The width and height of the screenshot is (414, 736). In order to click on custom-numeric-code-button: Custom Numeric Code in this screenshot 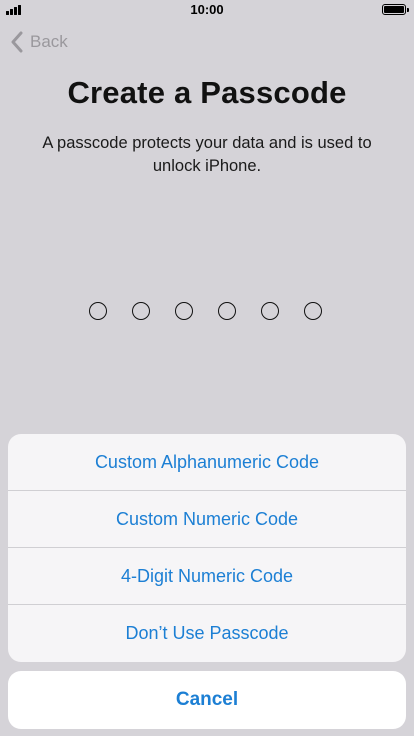, I will do `click(207, 519)`.